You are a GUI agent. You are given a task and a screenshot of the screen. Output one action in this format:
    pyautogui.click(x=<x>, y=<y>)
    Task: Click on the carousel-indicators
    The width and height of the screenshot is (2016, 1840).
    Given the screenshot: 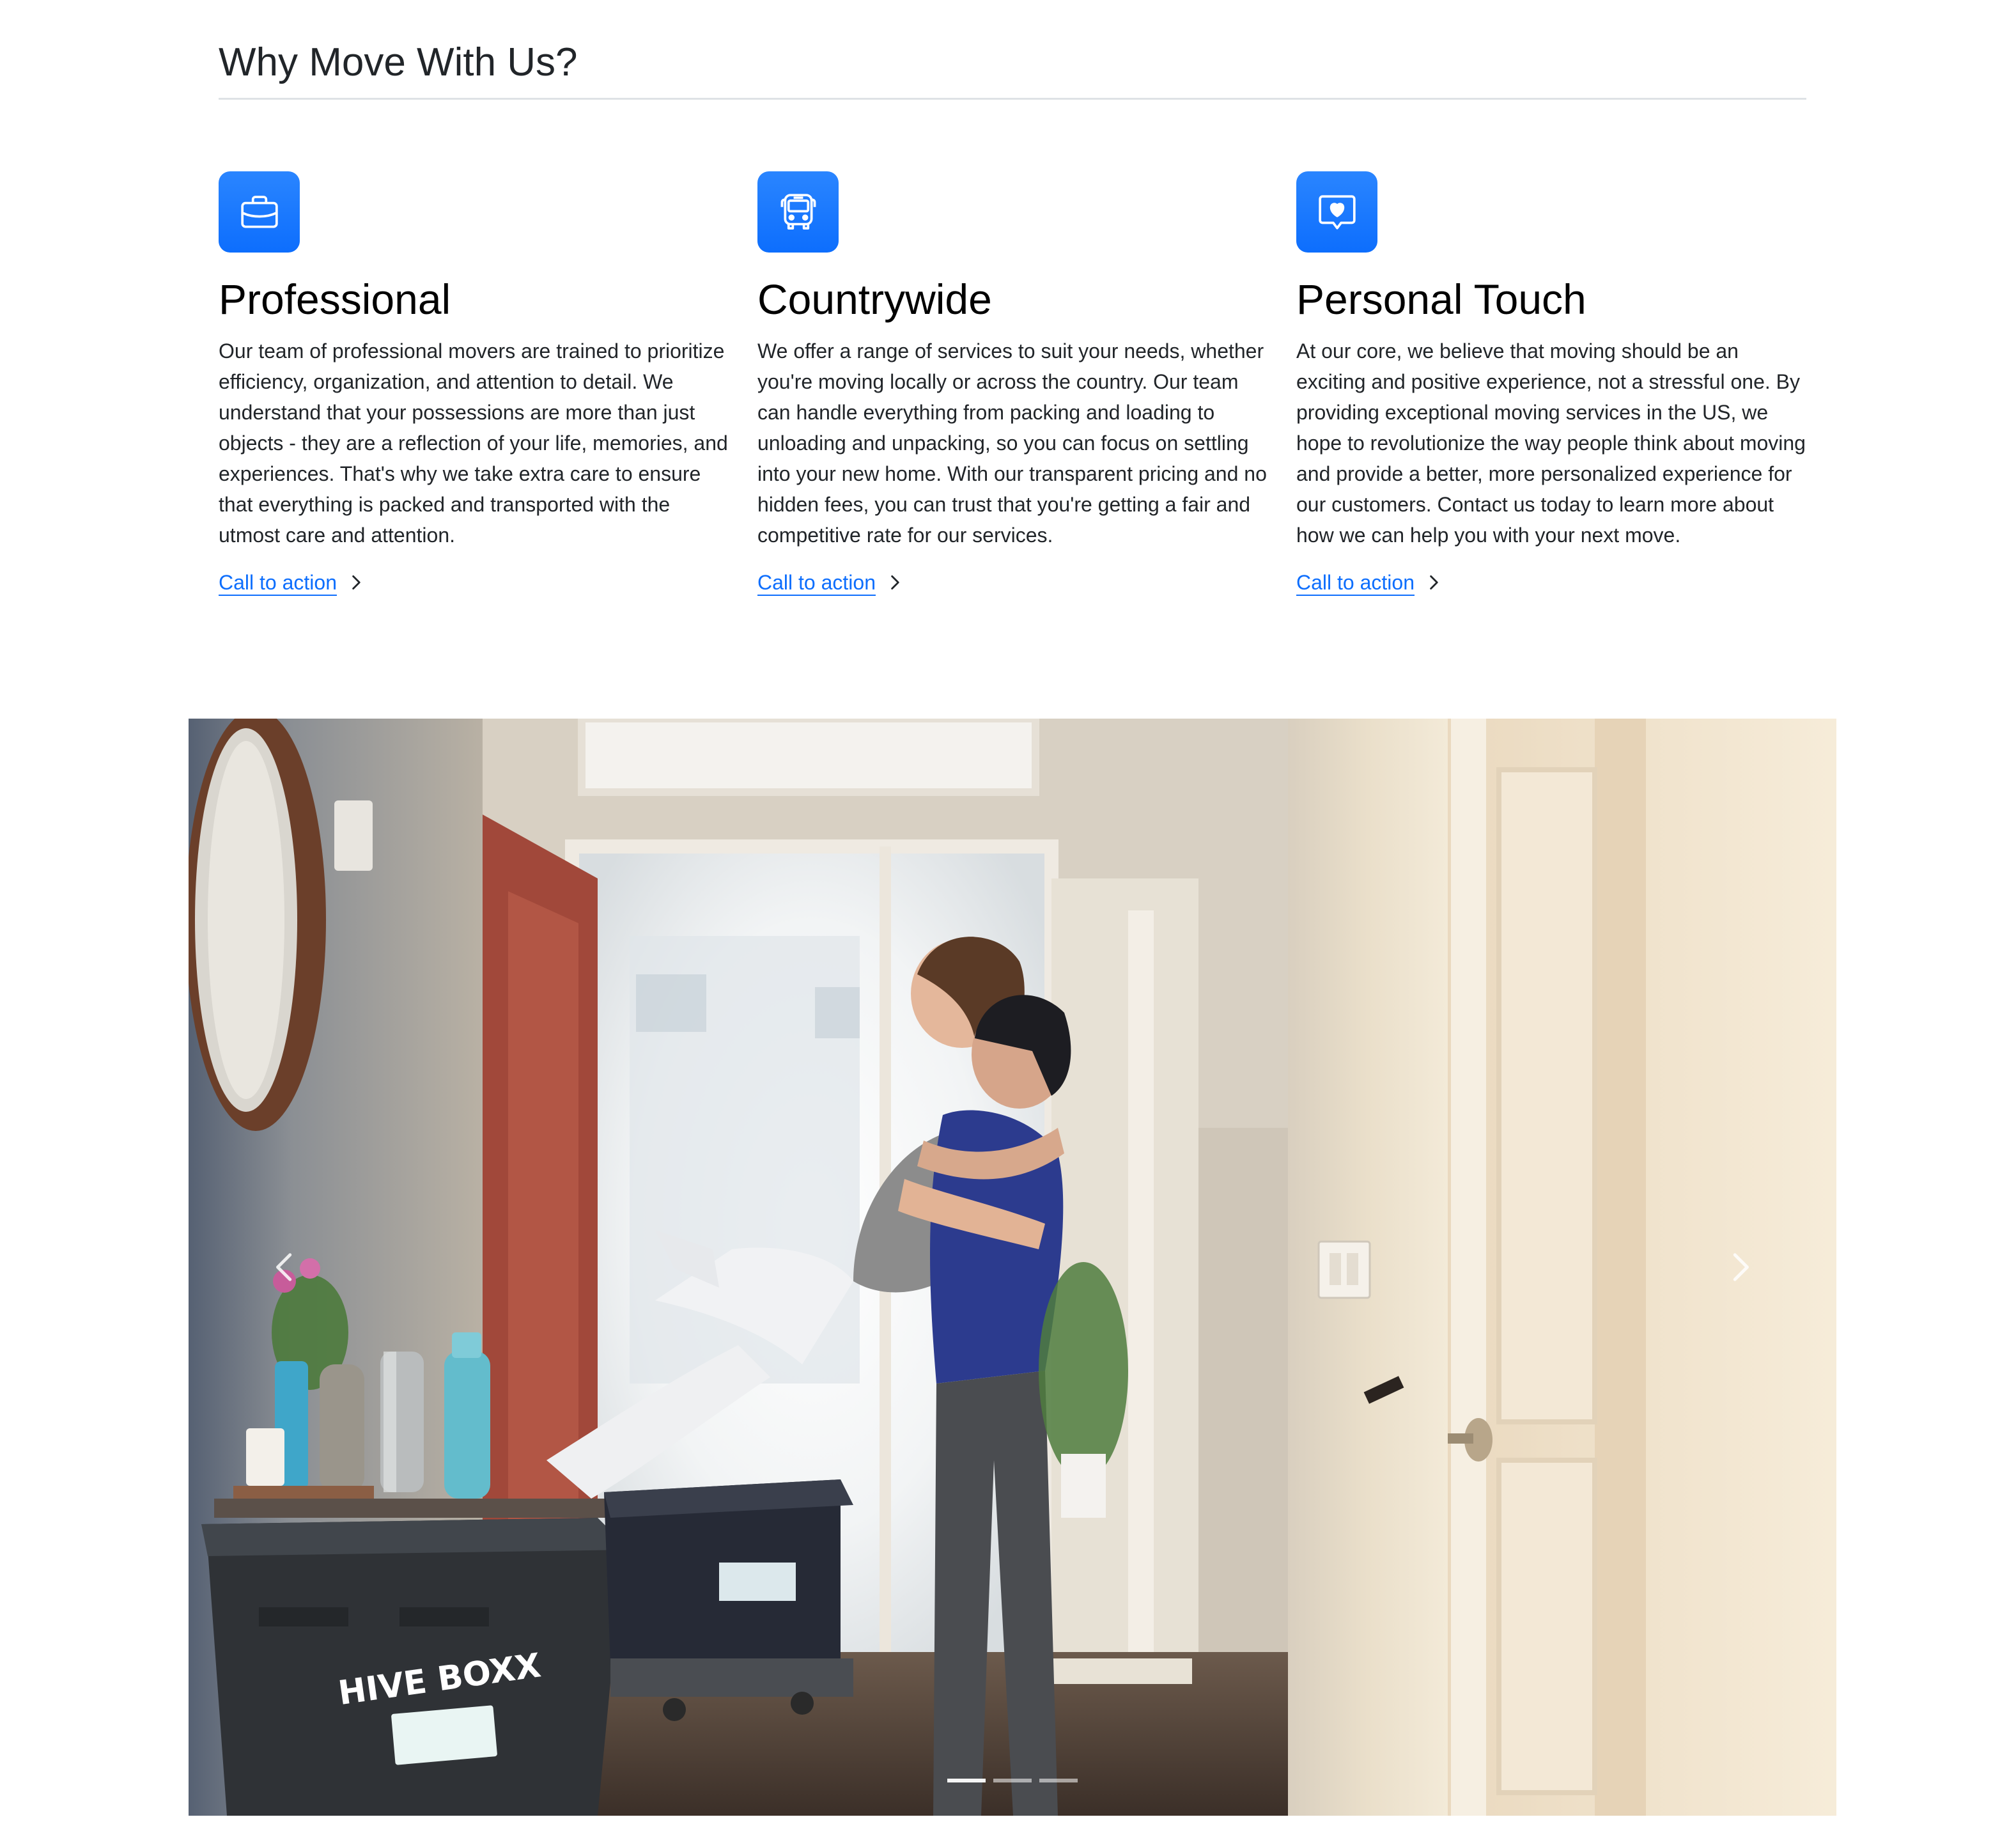 What is the action you would take?
    pyautogui.click(x=1012, y=1780)
    